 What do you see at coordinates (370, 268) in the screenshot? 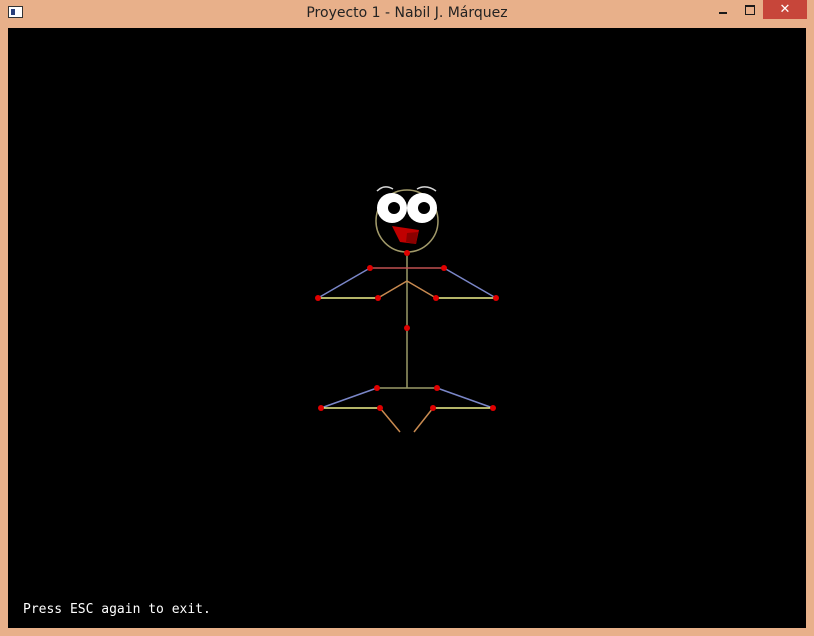
I see `left-shoulder-joint` at bounding box center [370, 268].